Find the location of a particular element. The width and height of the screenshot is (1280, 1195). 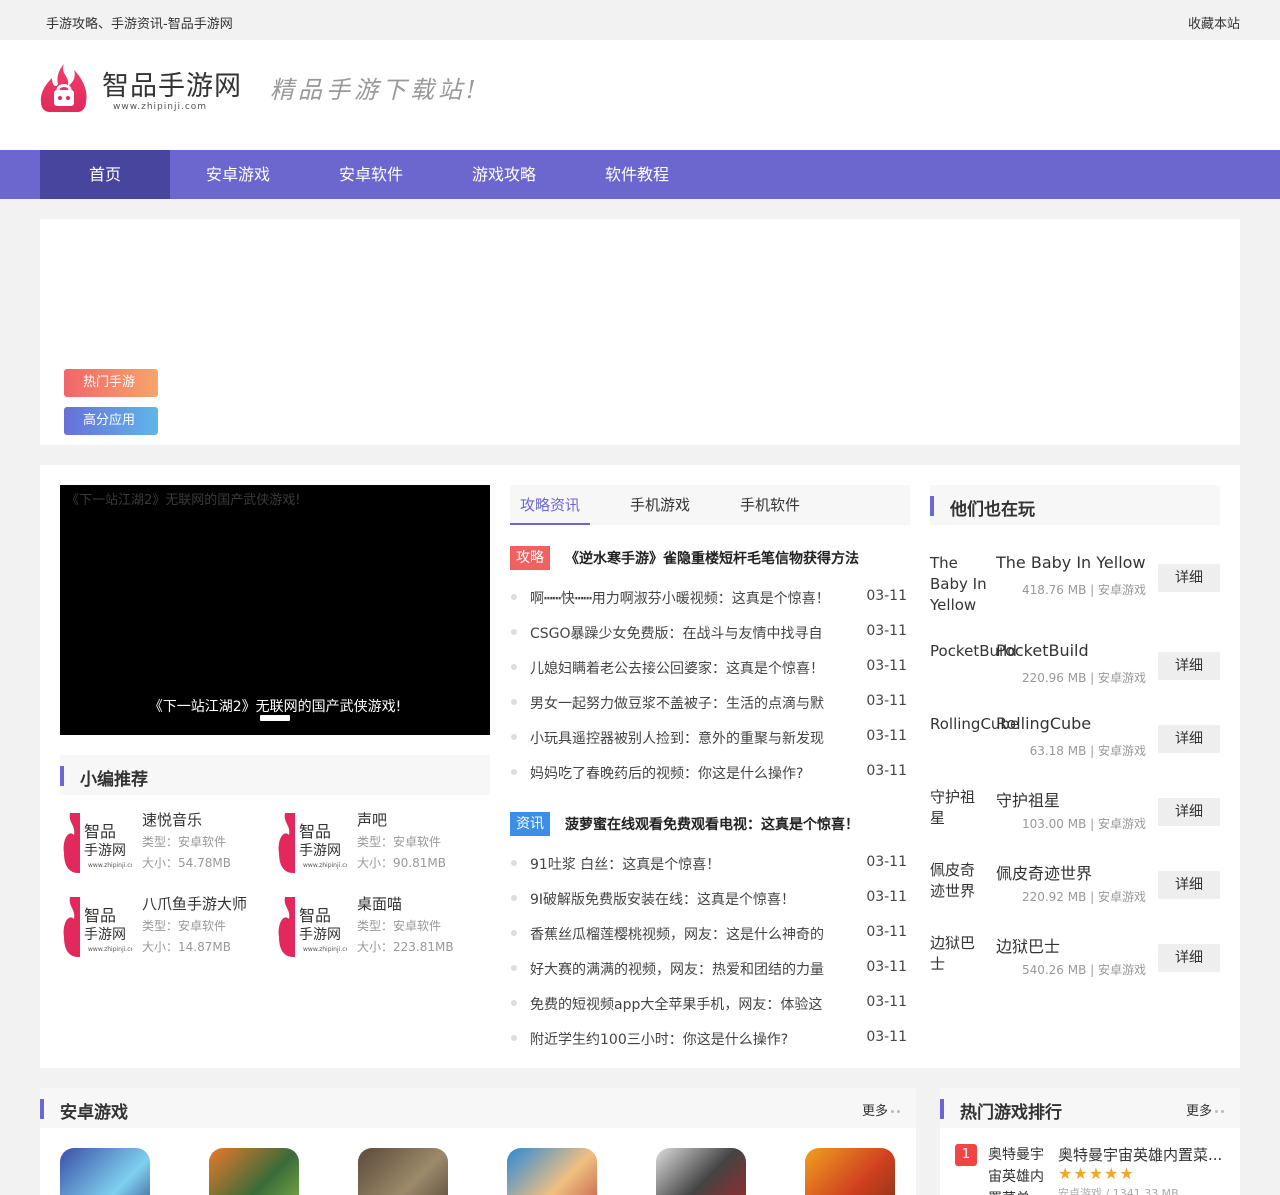

news-item: 妈妈吃了春晚药后的视频：你这是什么操作? 03-11 is located at coordinates (710, 773).